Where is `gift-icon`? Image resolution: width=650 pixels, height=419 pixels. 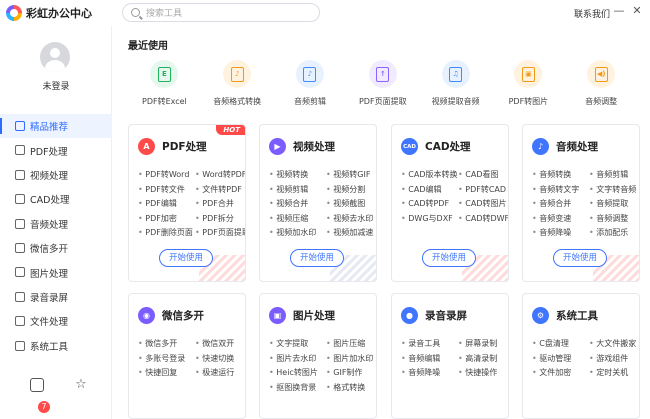 gift-icon is located at coordinates (37, 385).